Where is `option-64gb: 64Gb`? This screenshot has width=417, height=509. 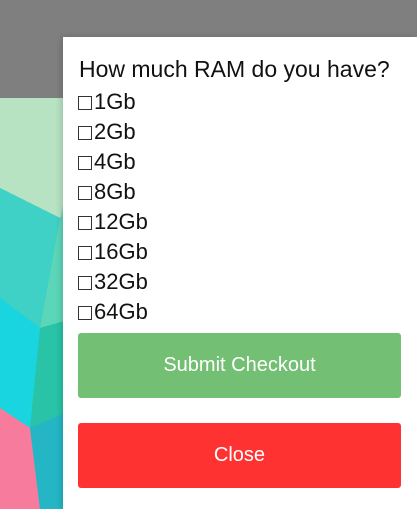 option-64gb: 64Gb is located at coordinates (113, 312).